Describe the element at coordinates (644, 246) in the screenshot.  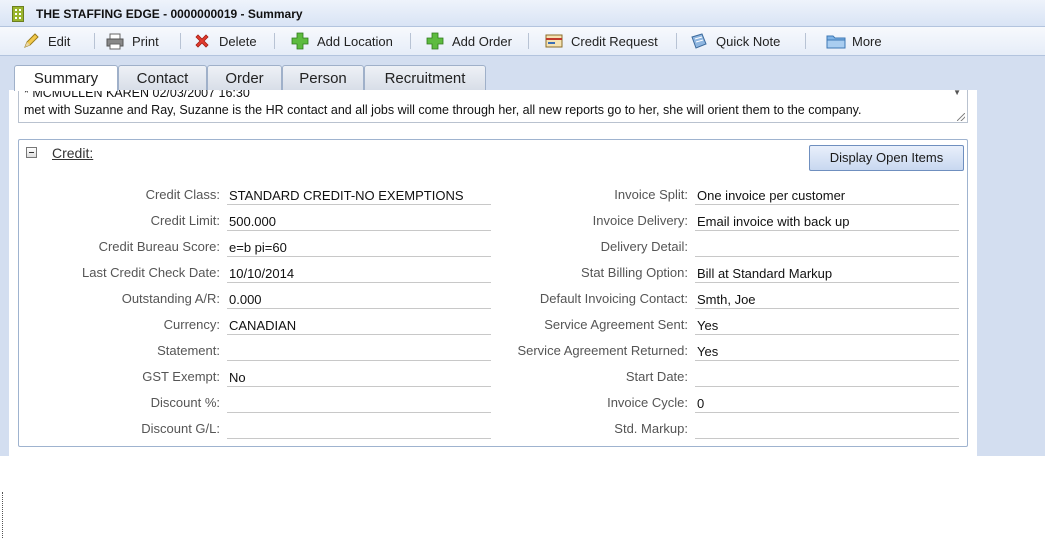
I see `right-field-label: Delivery Detail:` at that location.